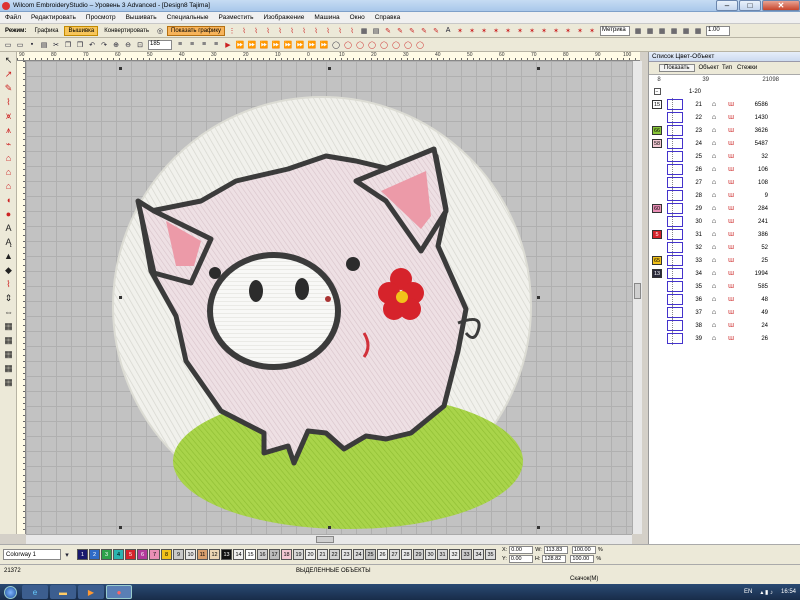  What do you see at coordinates (724, 221) in the screenshot?
I see `object-row: 30 ⌂ ɯ 241` at bounding box center [724, 221].